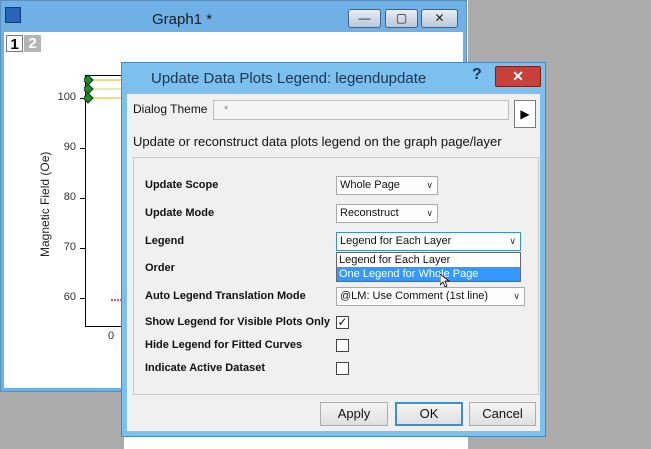 Image resolution: width=651 pixels, height=449 pixels. Describe the element at coordinates (354, 414) in the screenshot. I see `apply-button: Apply` at that location.